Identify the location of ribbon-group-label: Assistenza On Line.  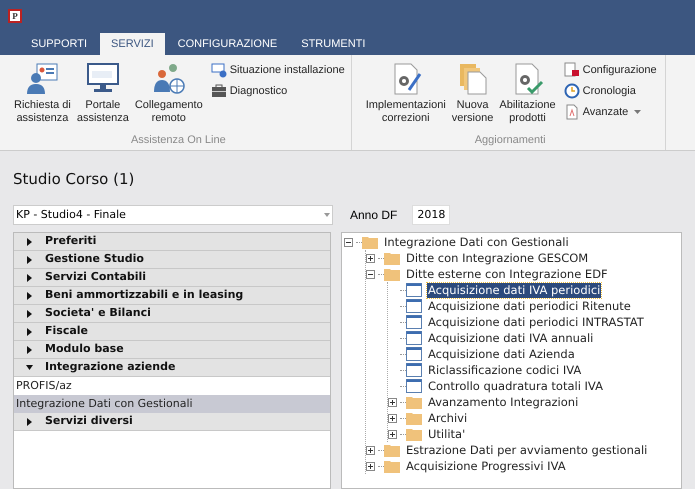
(178, 140).